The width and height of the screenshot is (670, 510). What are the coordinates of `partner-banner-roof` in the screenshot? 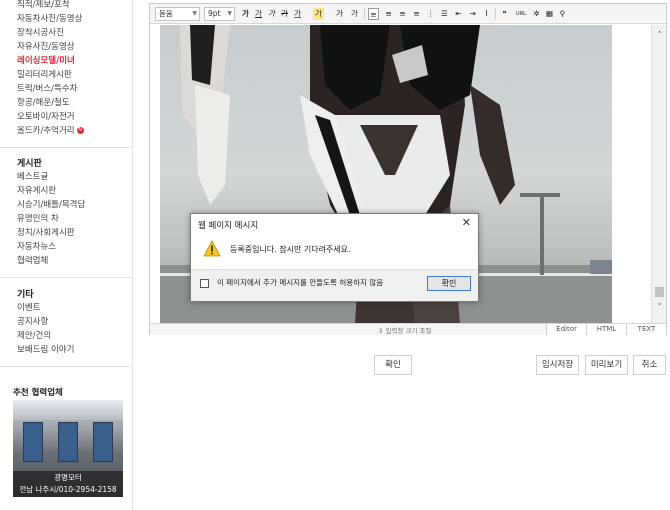 It's located at (68, 410).